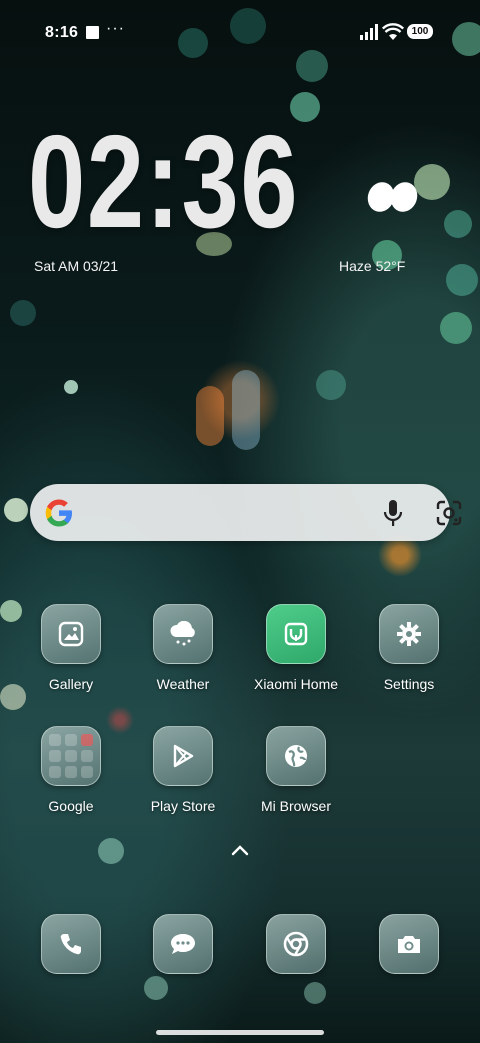  Describe the element at coordinates (71, 756) in the screenshot. I see `folder-icon` at that location.